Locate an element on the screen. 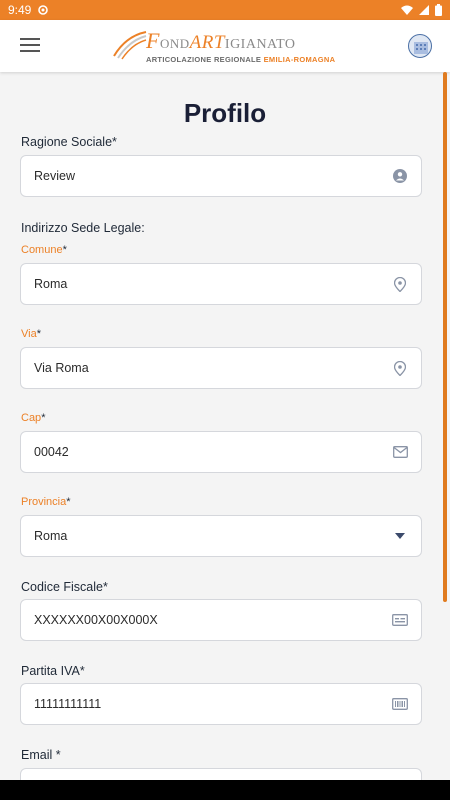  via-field: Via Roma is located at coordinates (221, 368).